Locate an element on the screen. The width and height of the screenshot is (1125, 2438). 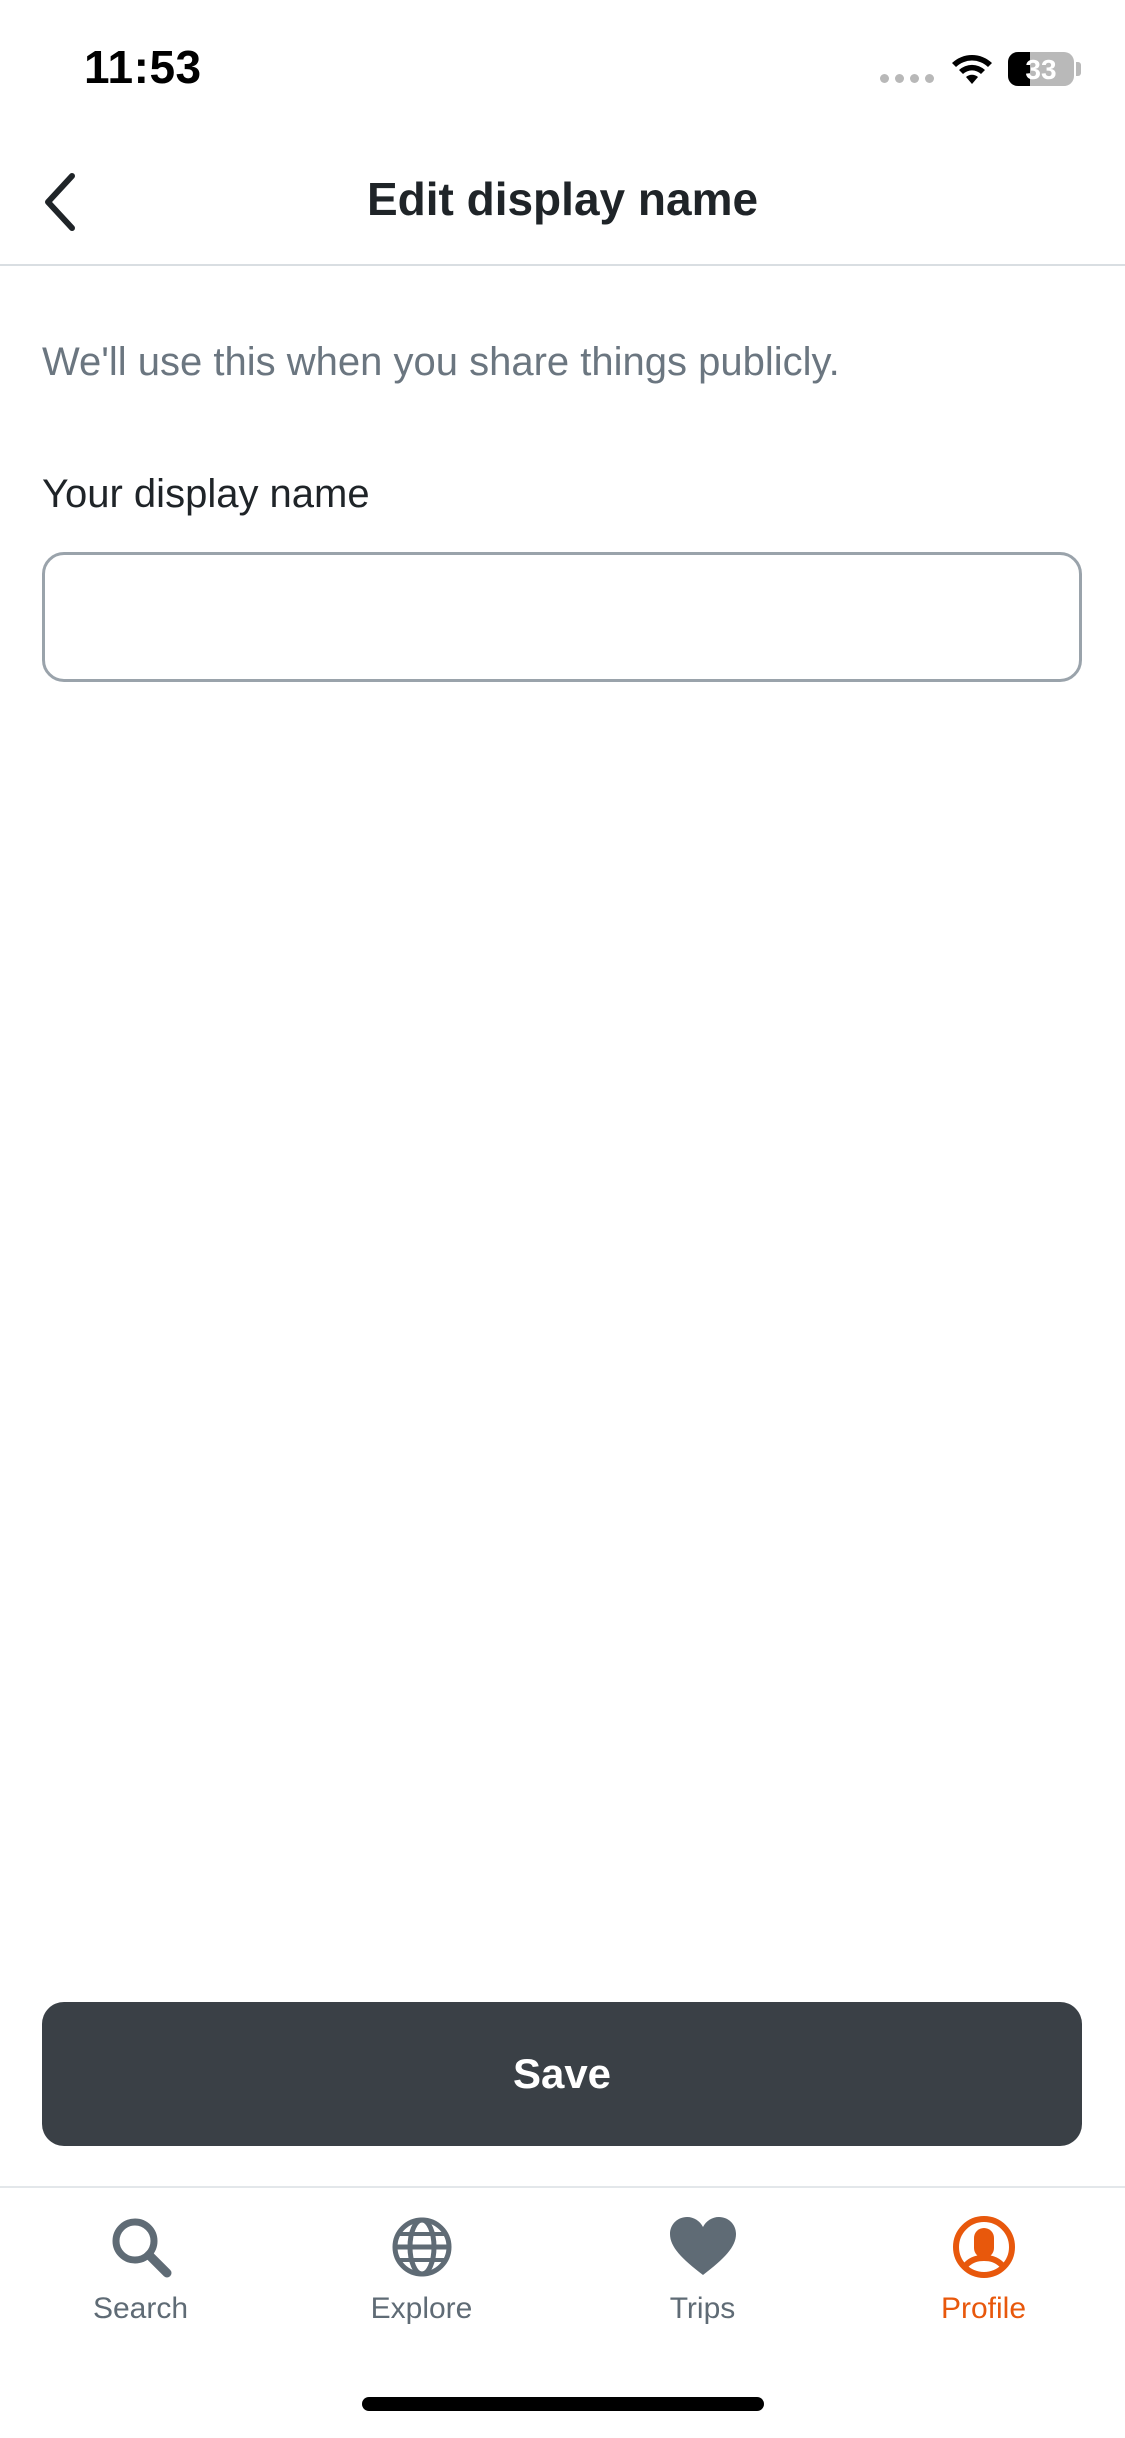
tab-search: Search is located at coordinates (140, 2287).